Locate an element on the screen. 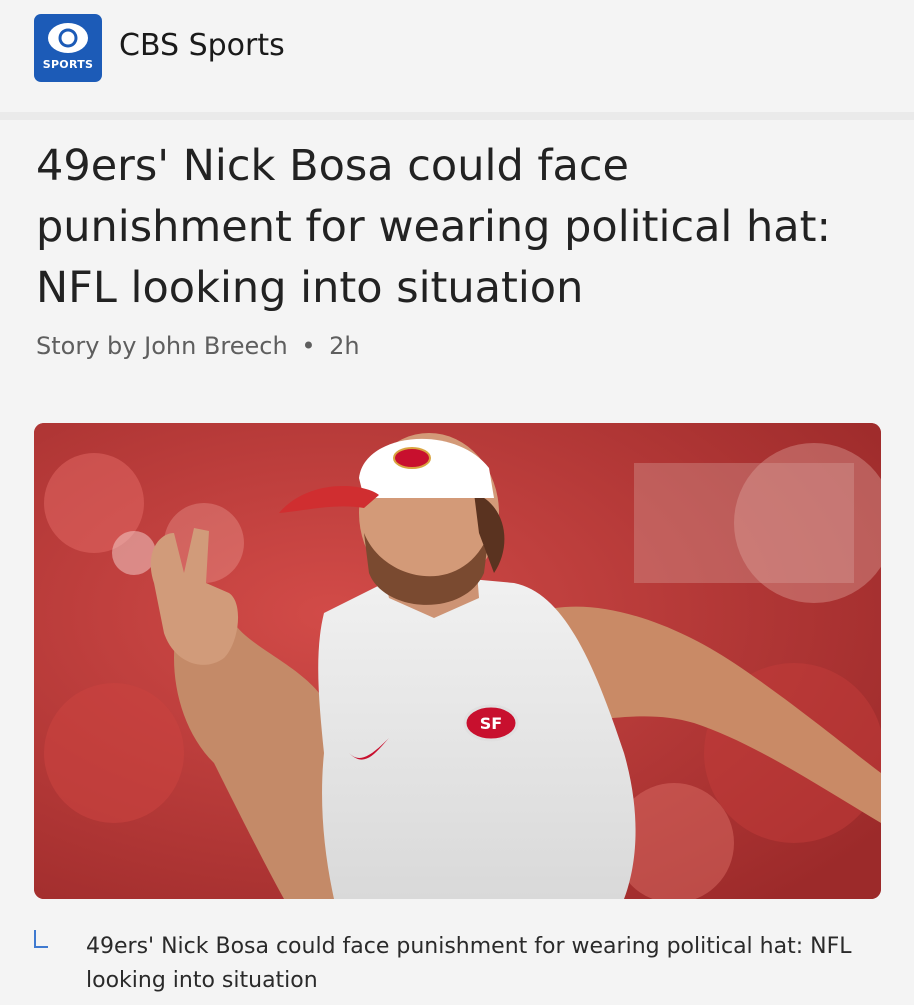  author-name: John Breech is located at coordinates (216, 346).